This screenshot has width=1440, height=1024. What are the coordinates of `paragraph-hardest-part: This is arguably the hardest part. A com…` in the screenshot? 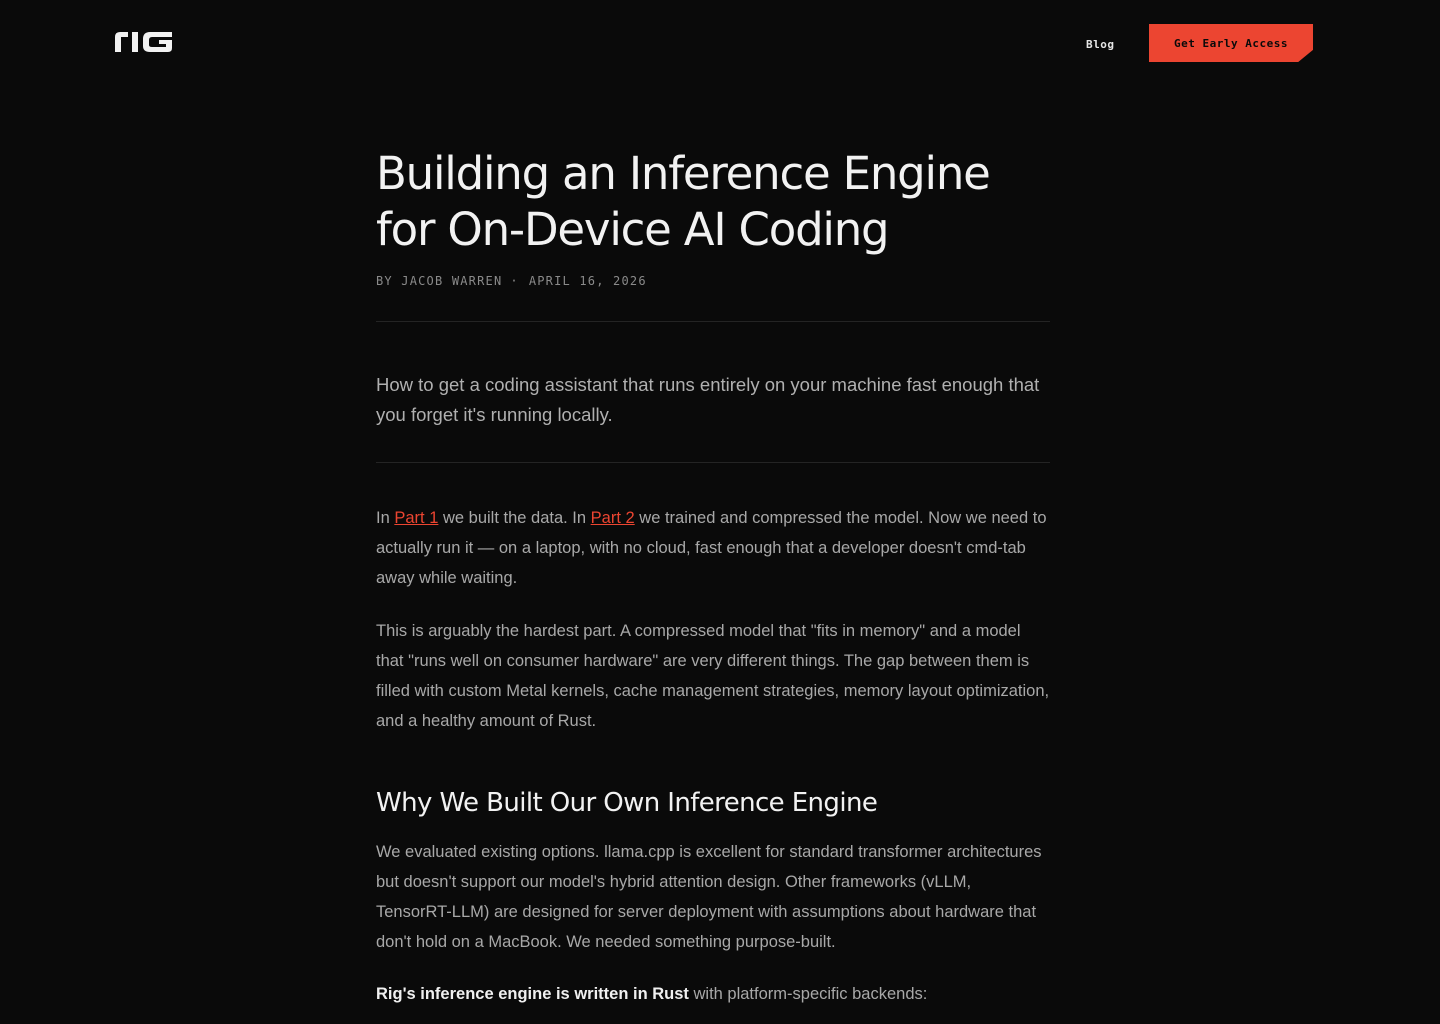 It's located at (713, 676).